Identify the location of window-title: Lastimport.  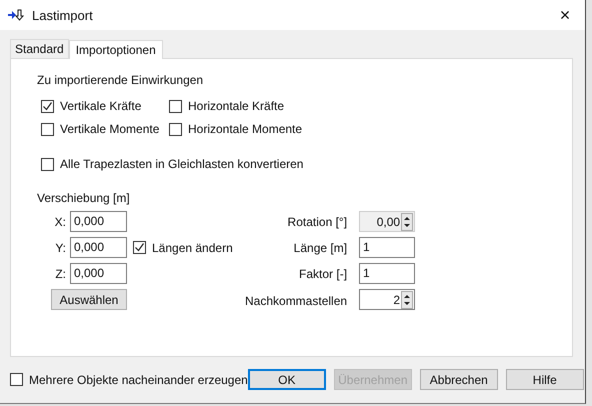
(62, 15).